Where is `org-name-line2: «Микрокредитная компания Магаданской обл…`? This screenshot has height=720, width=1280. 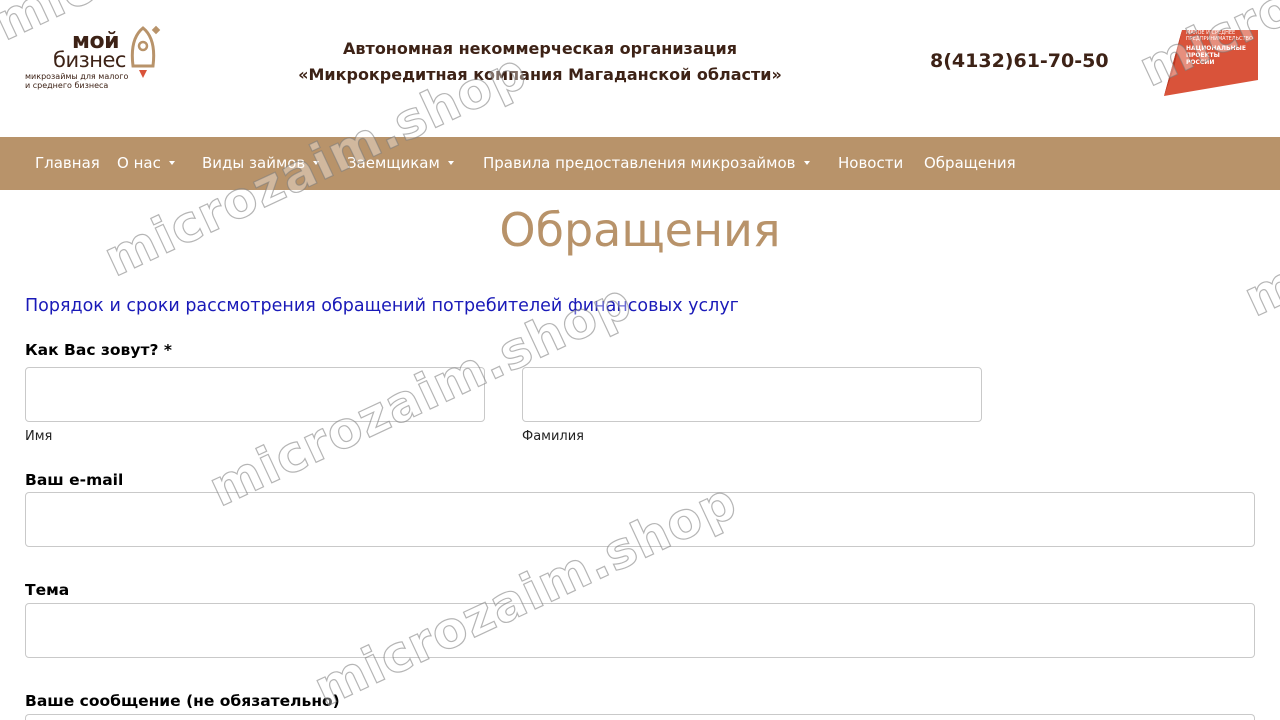 org-name-line2: «Микрокредитная компания Магаданской обл… is located at coordinates (540, 74).